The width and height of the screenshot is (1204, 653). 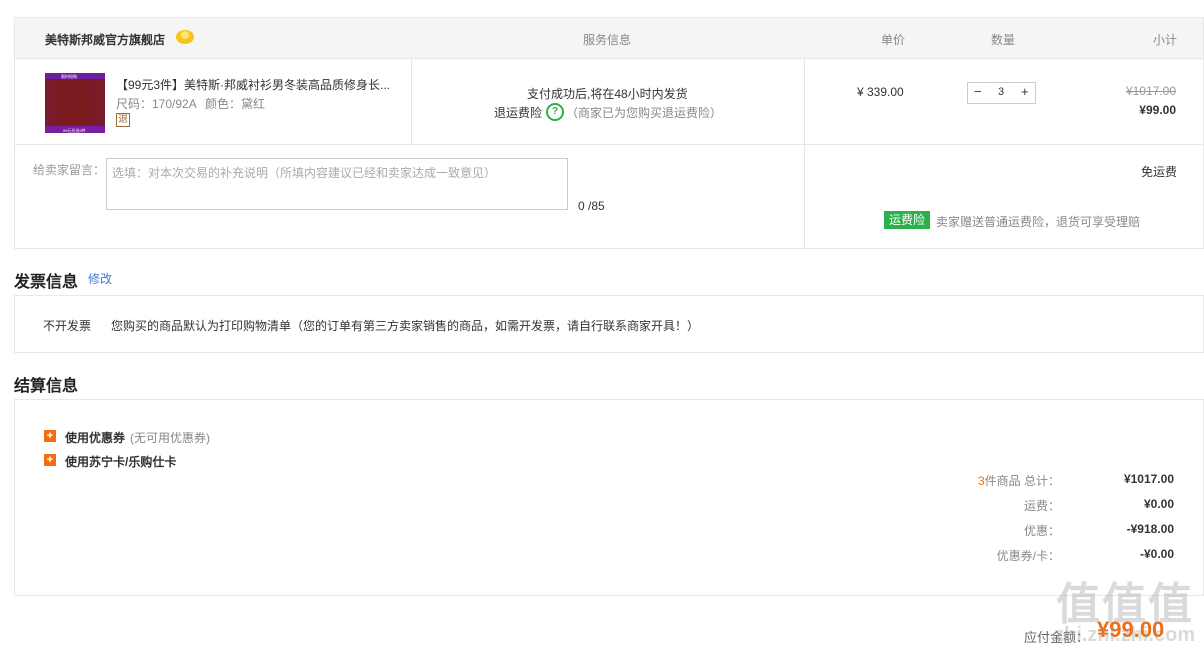 What do you see at coordinates (1158, 172) in the screenshot?
I see `free-shipping: 免运费` at bounding box center [1158, 172].